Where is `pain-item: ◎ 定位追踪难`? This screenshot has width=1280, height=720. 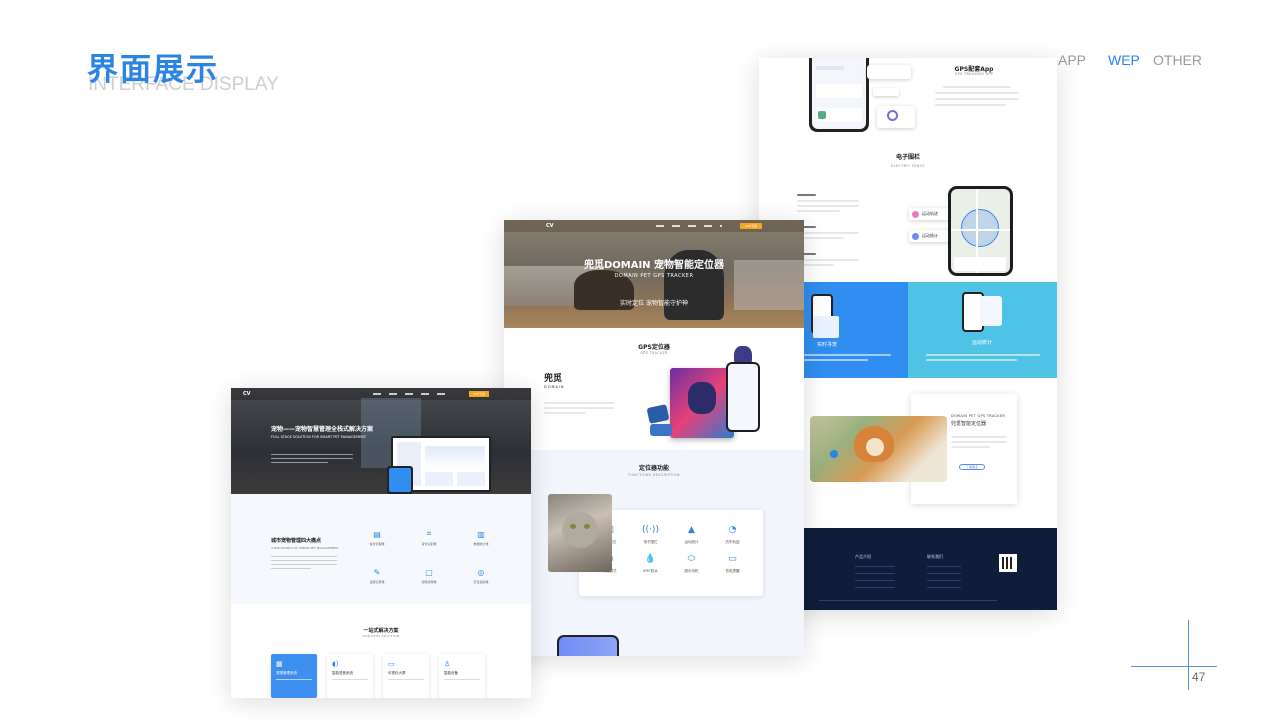 pain-item: ◎ 定位追踪难 is located at coordinates (481, 575).